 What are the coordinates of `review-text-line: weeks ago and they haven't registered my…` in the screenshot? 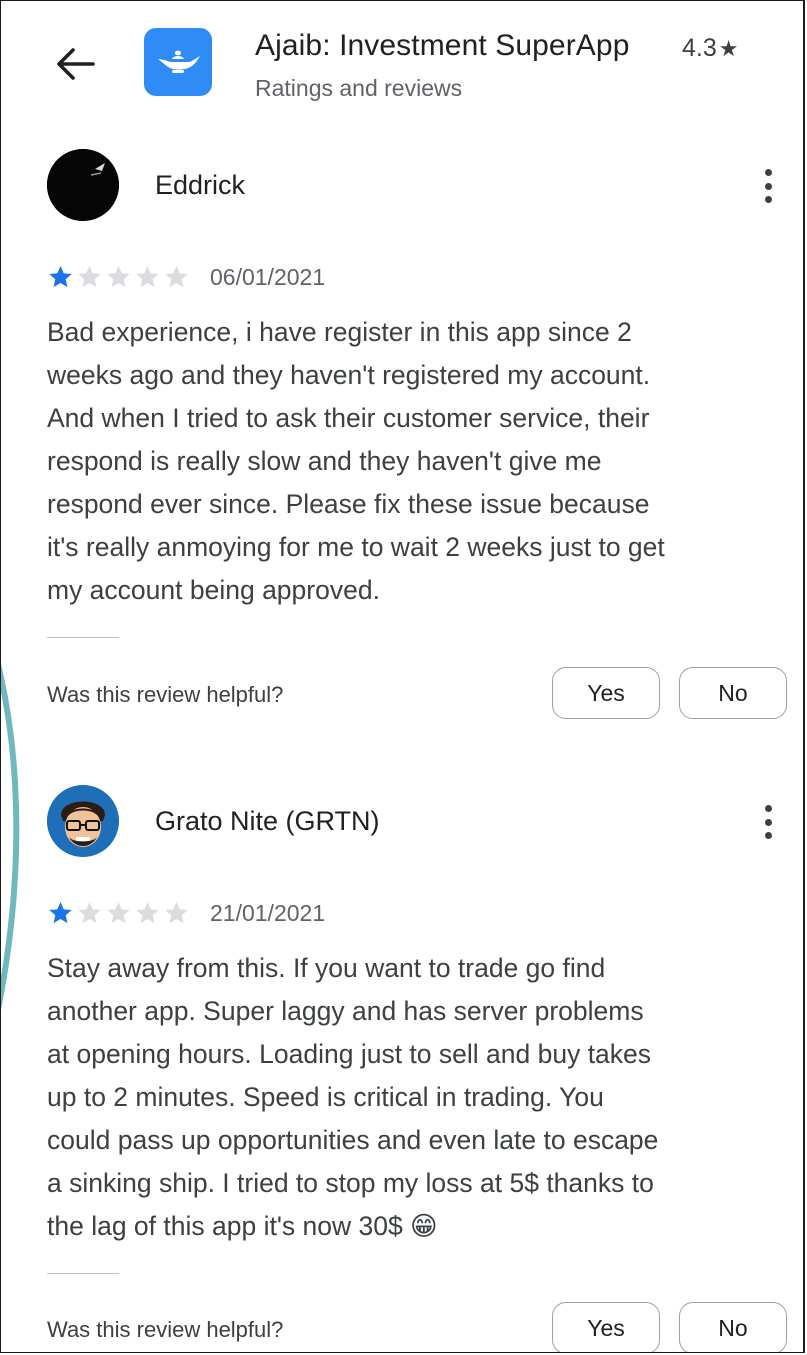 It's located at (349, 375).